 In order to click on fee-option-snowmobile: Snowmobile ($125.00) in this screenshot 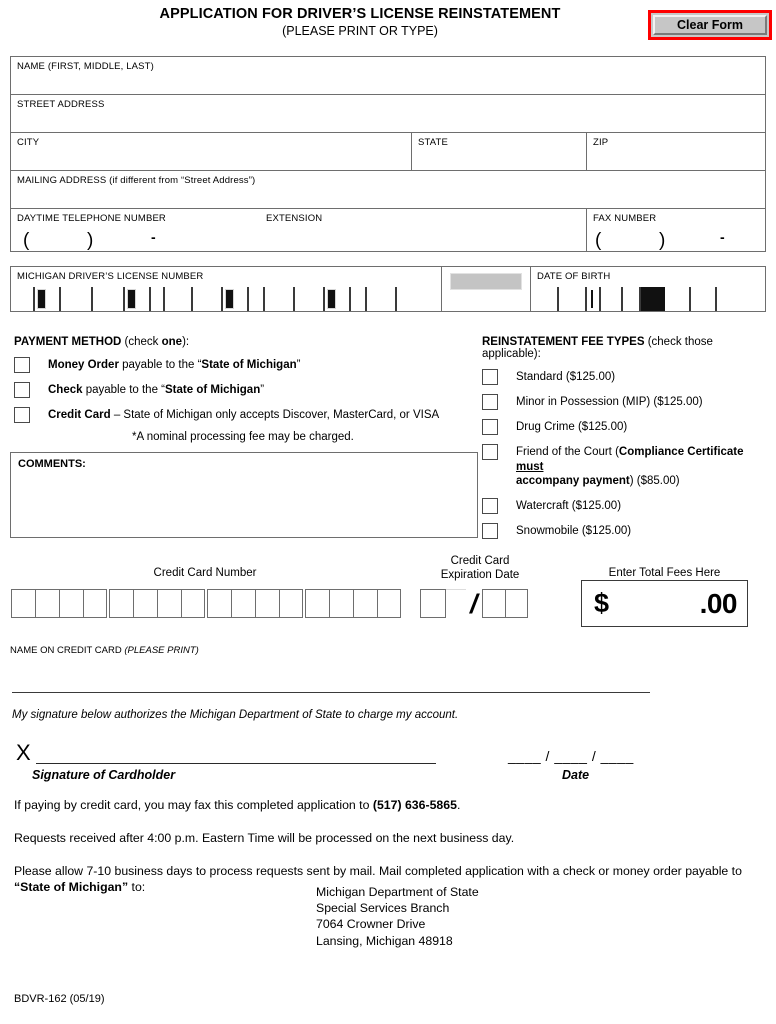, I will do `click(628, 531)`.